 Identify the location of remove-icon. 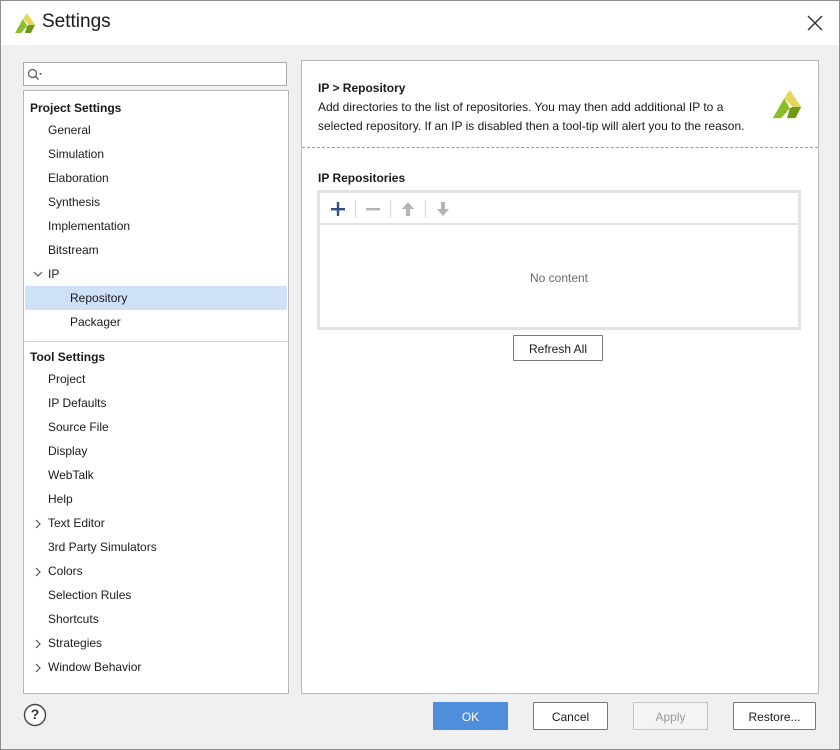
(373, 209).